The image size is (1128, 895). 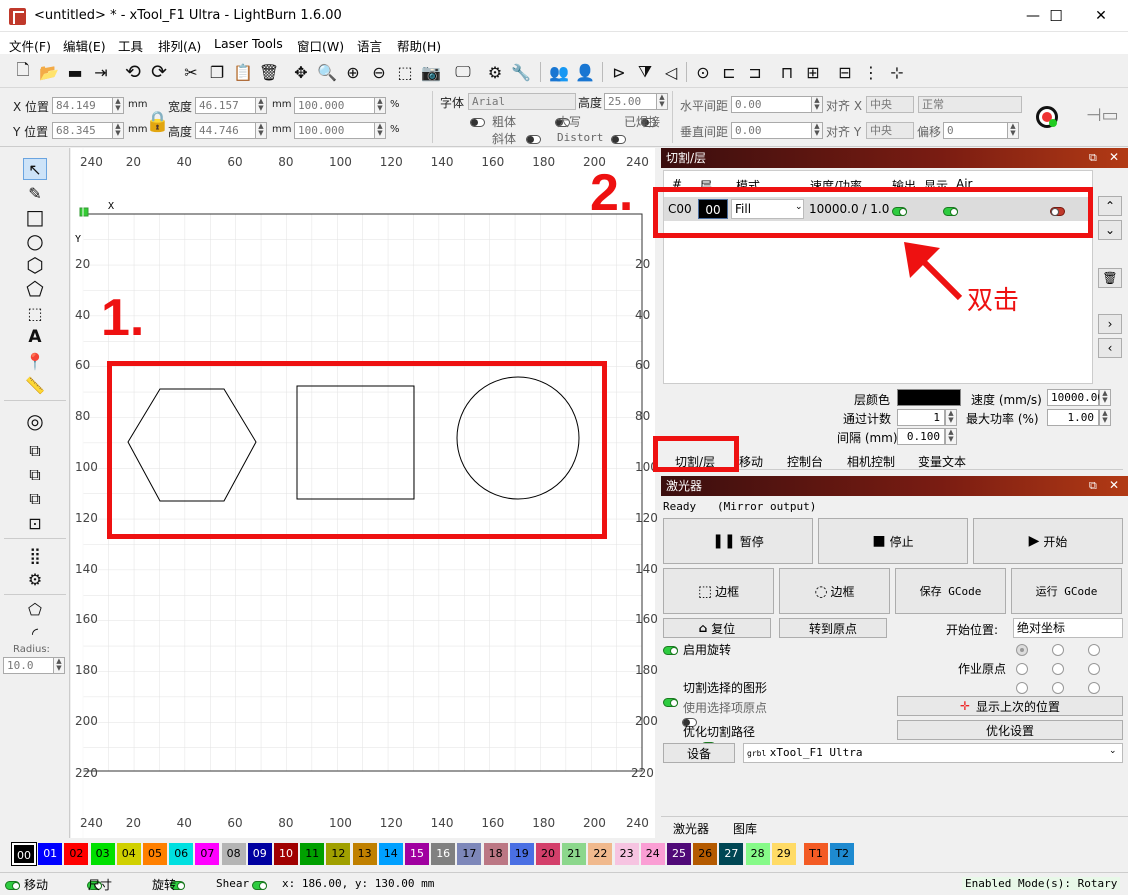 What do you see at coordinates (35, 169) in the screenshot?
I see `select-tool-icon: ↖` at bounding box center [35, 169].